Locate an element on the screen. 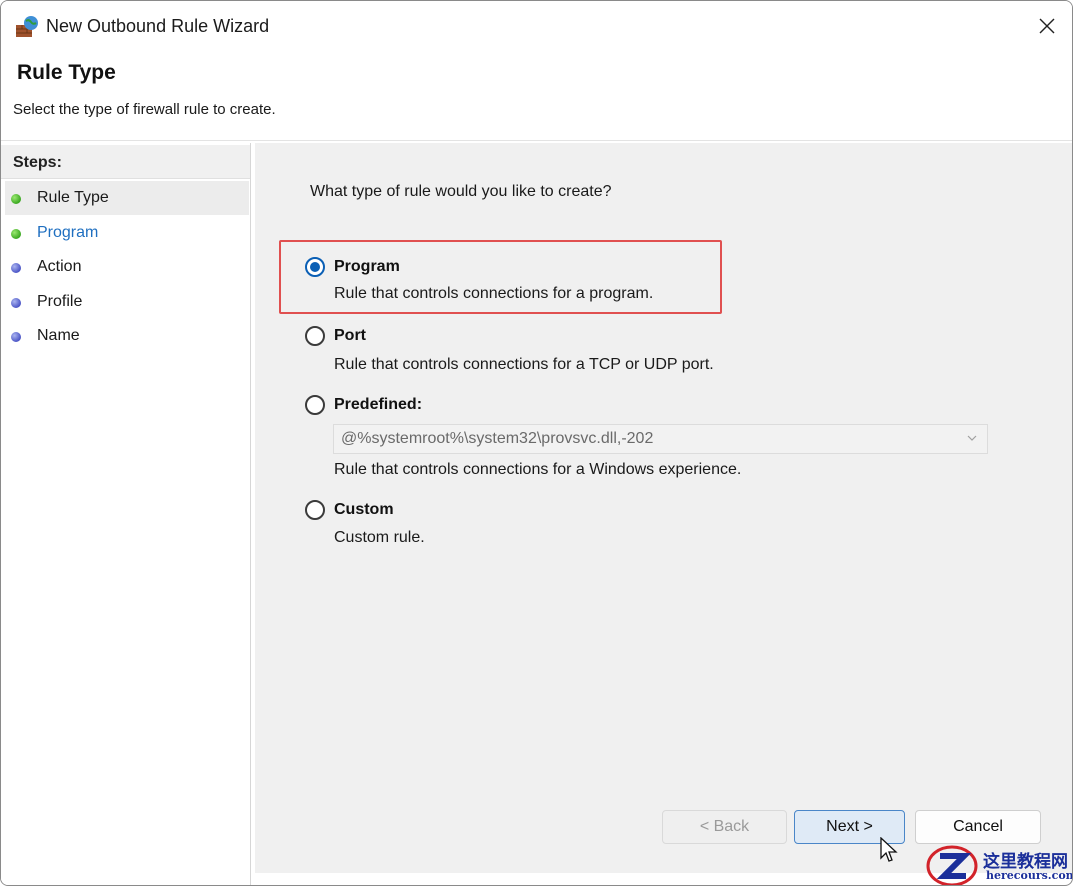 This screenshot has width=1073, height=886. step-action: Action is located at coordinates (127, 267).